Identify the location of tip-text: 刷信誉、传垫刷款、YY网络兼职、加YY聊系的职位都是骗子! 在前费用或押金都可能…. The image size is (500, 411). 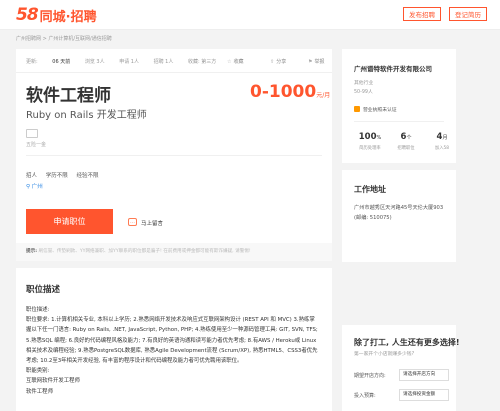
(144, 251).